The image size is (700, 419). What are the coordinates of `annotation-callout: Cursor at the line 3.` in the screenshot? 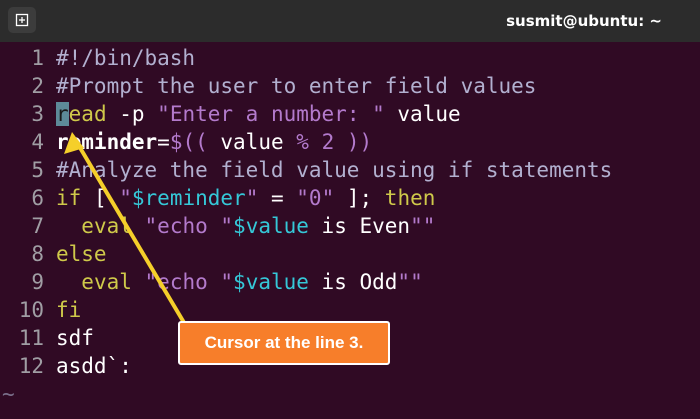 It's located at (284, 343).